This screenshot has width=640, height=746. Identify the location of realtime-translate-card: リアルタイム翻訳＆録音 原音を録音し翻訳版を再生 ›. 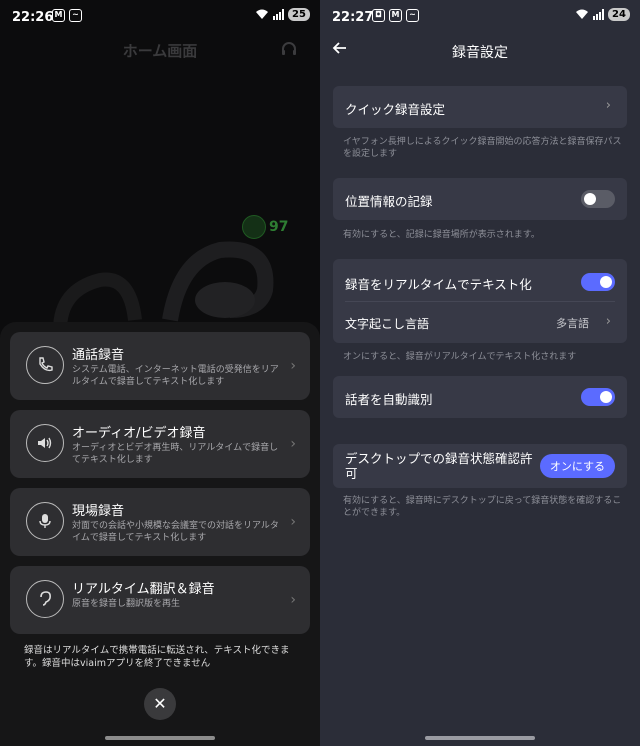
(160, 600).